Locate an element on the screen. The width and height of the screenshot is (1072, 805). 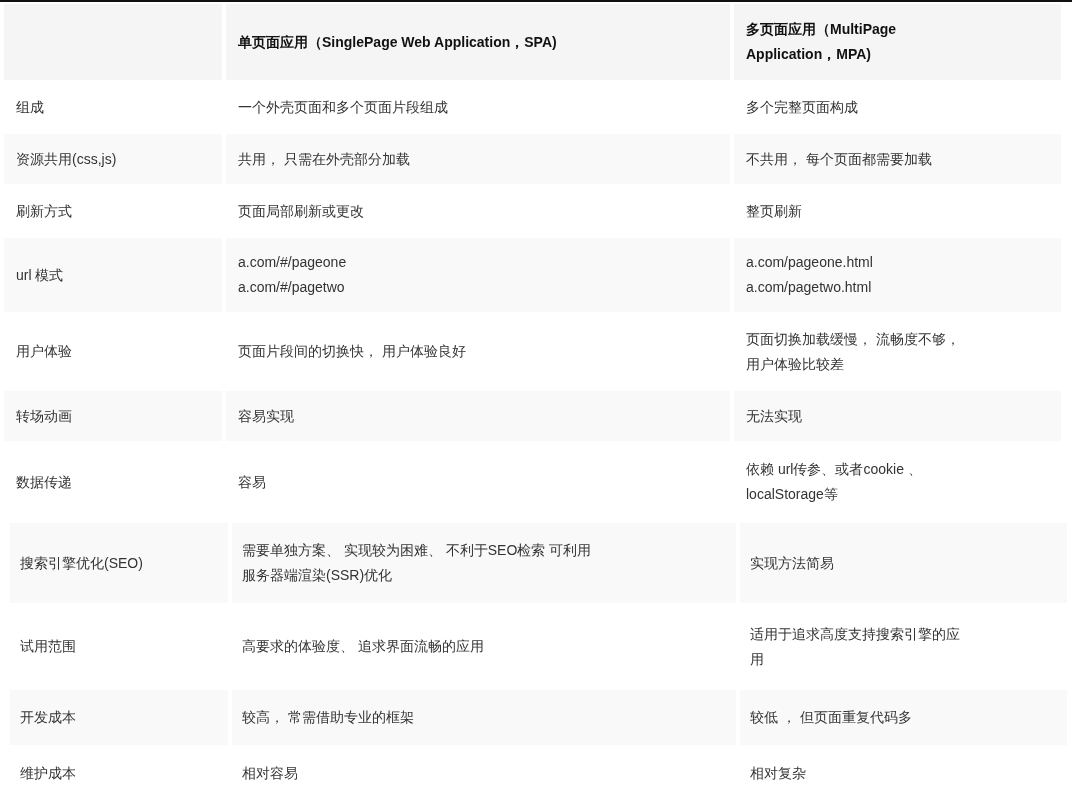
table-cell: 无法实现 is located at coordinates (897, 416).